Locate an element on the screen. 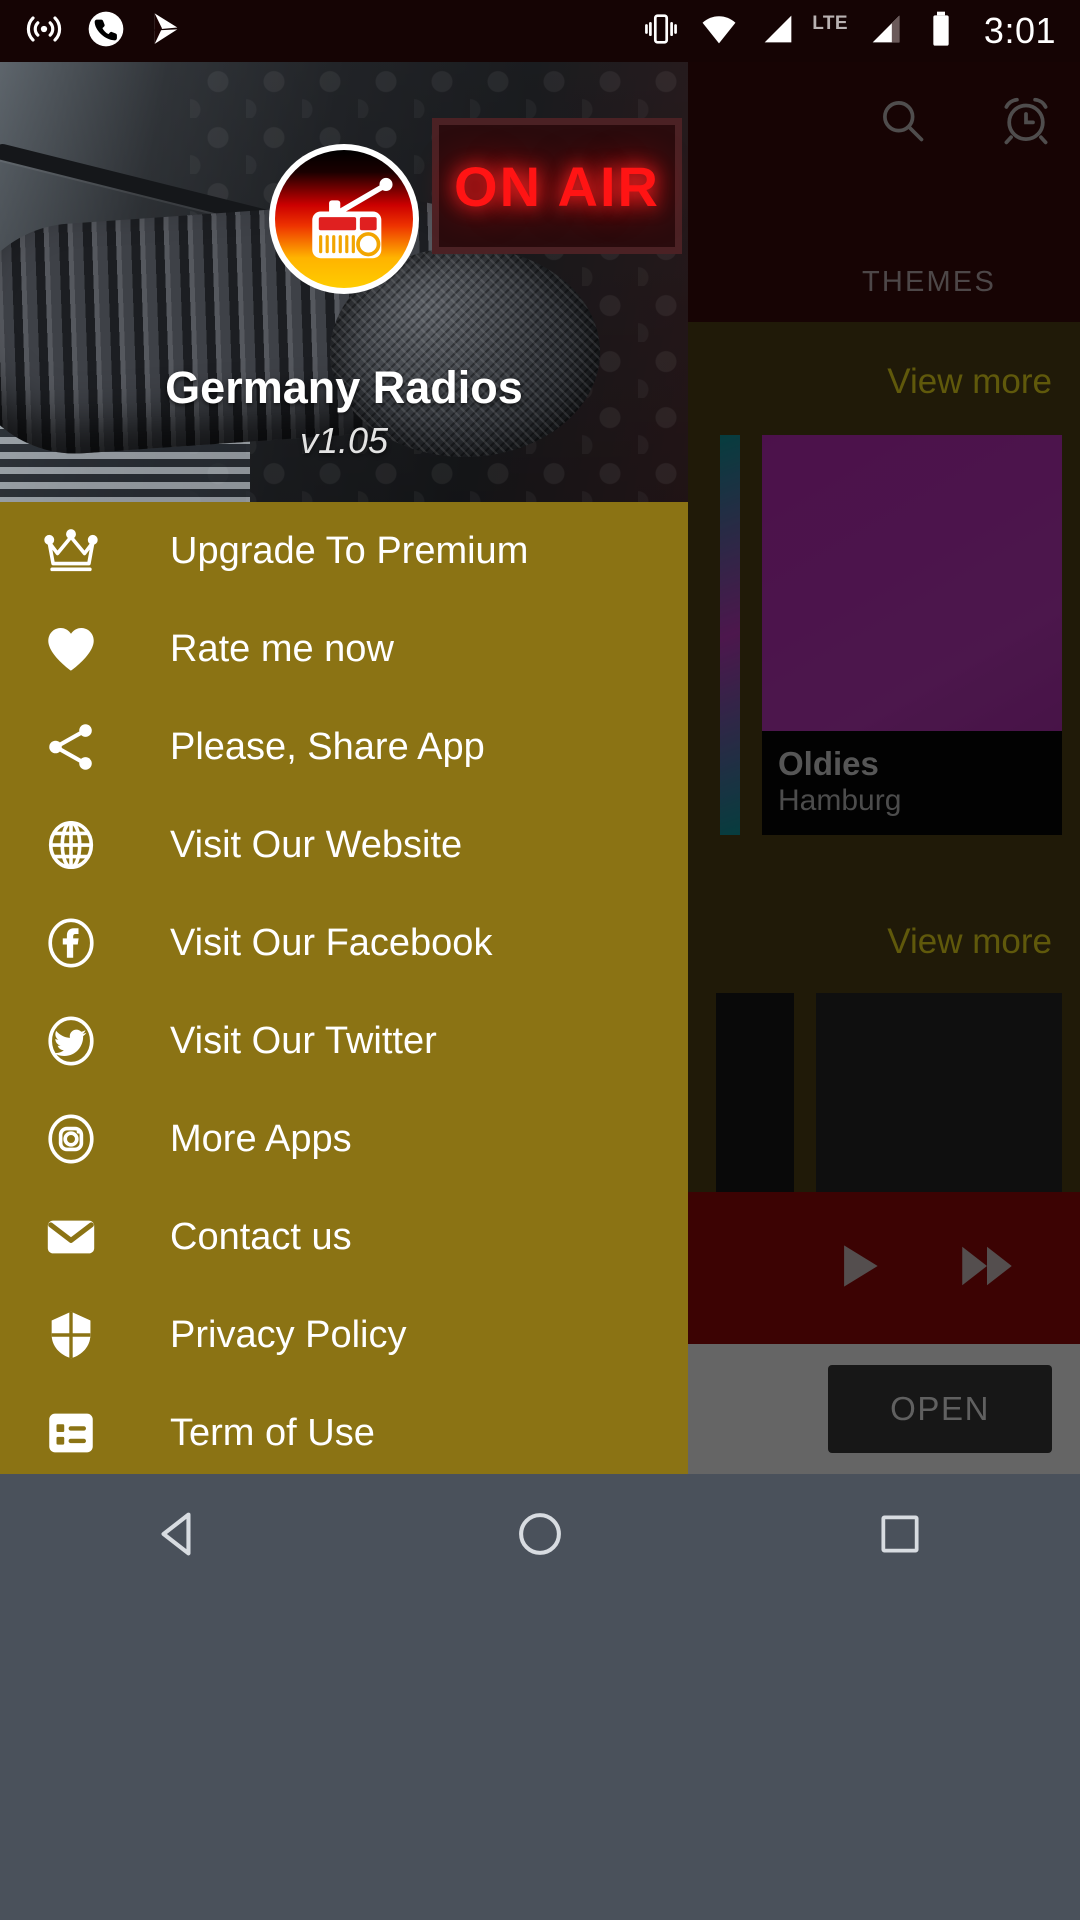 The width and height of the screenshot is (1080, 1920). battery-icon is located at coordinates (941, 31).